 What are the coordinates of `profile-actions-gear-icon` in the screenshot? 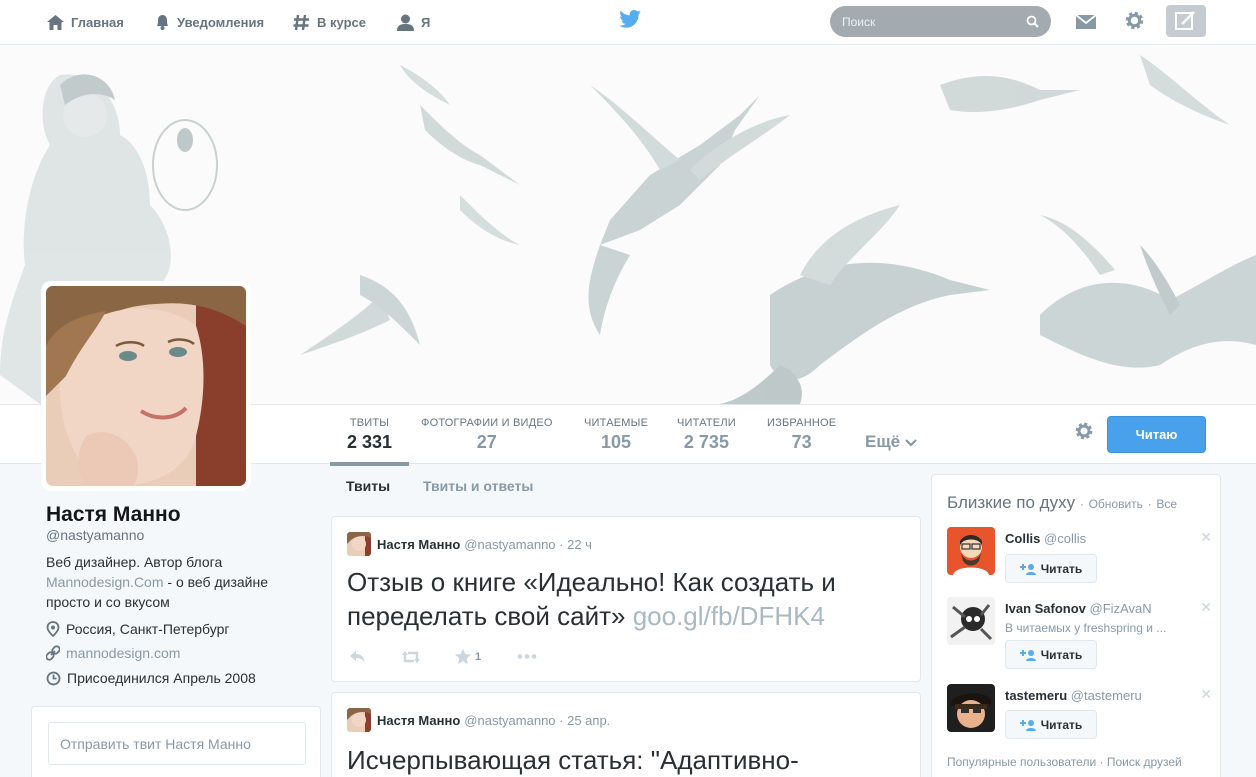 It's located at (1084, 433).